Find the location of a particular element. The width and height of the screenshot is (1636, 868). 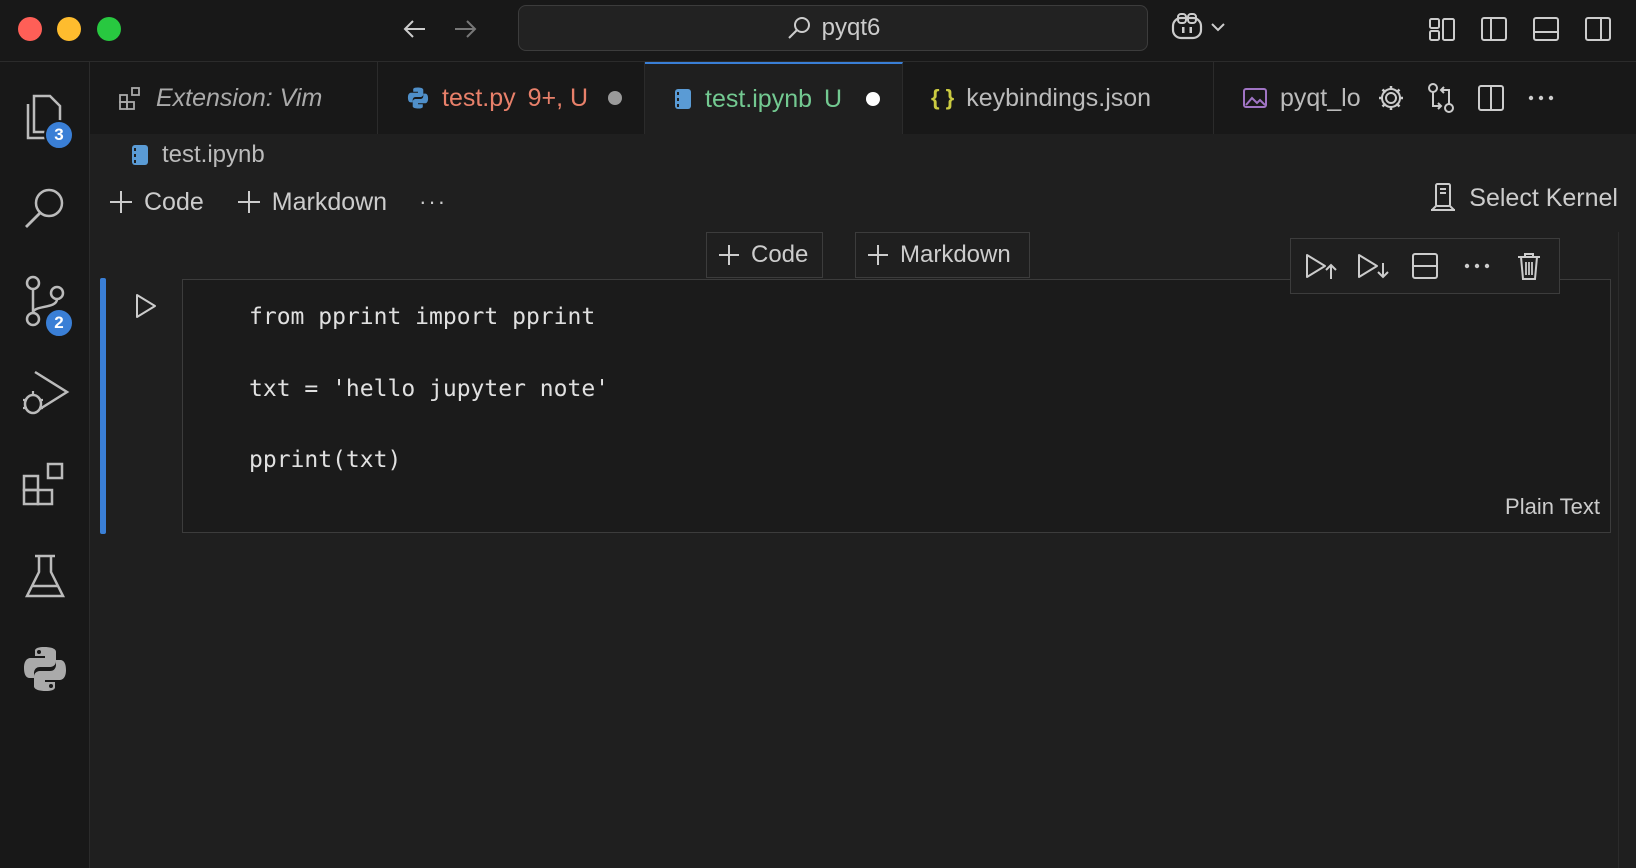

command-center: pyqt6 is located at coordinates (833, 28).